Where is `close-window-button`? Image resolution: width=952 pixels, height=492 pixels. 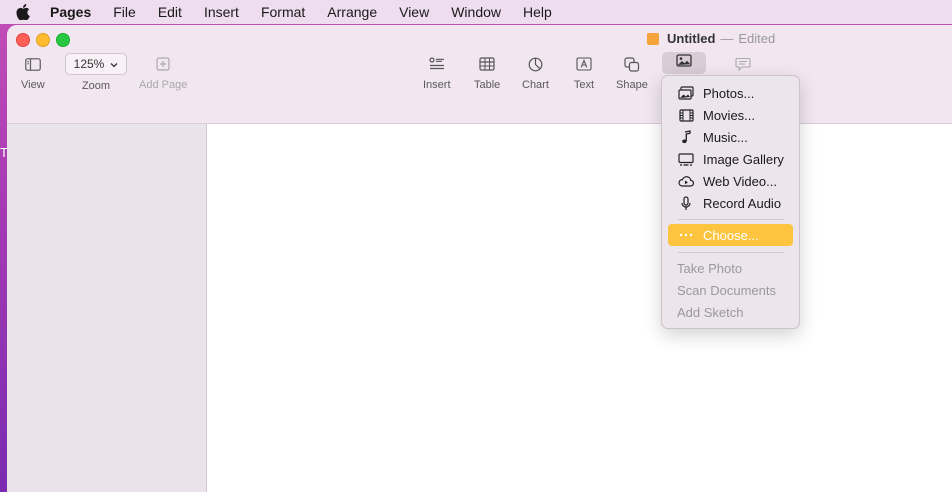
close-window-button is located at coordinates (23, 40).